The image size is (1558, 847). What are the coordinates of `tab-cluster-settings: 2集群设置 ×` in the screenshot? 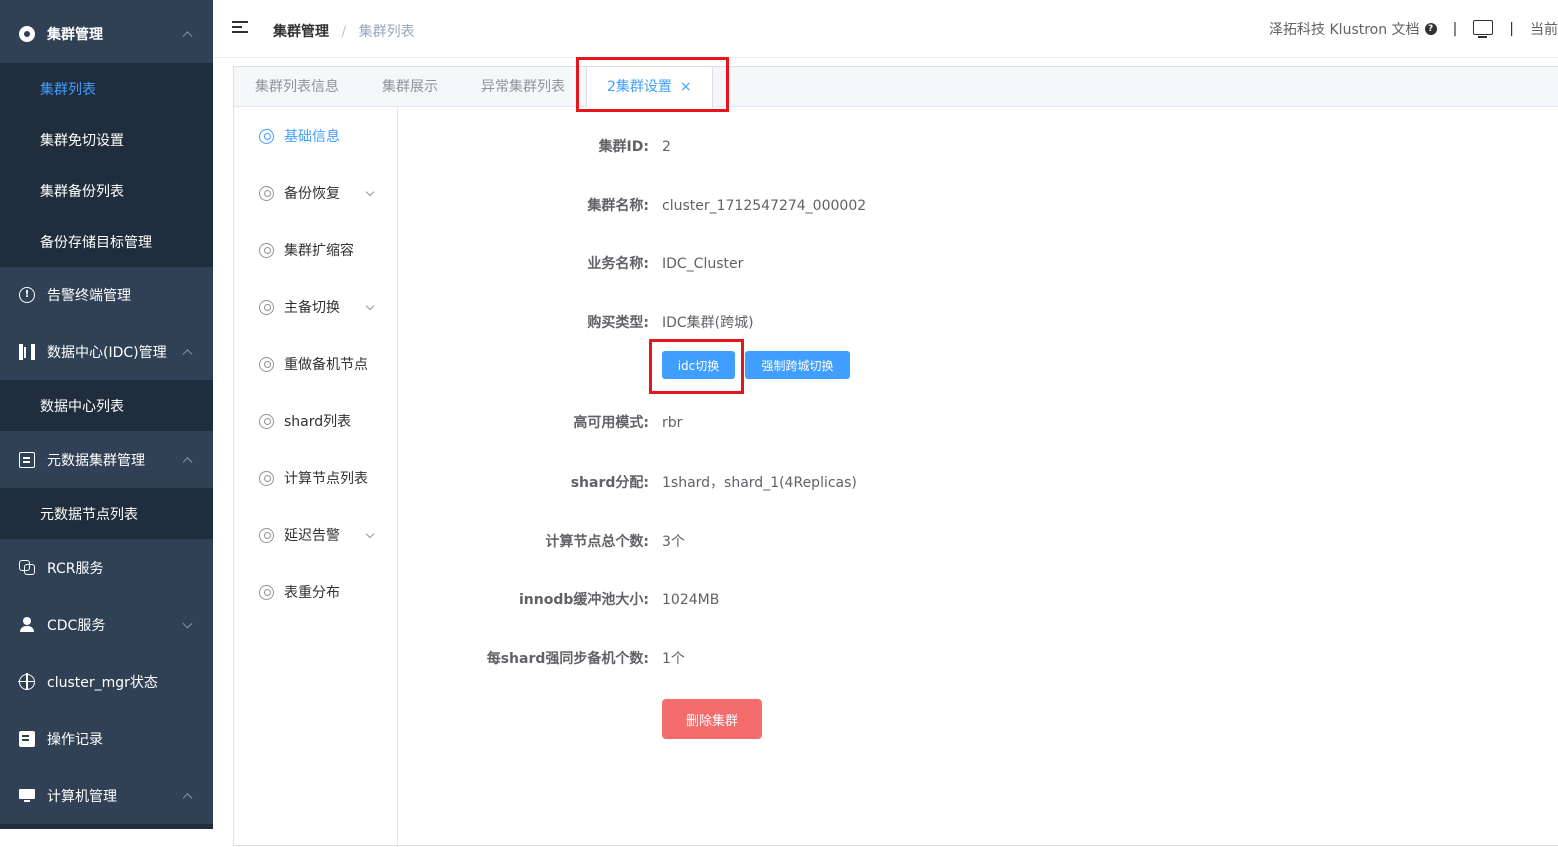 It's located at (649, 87).